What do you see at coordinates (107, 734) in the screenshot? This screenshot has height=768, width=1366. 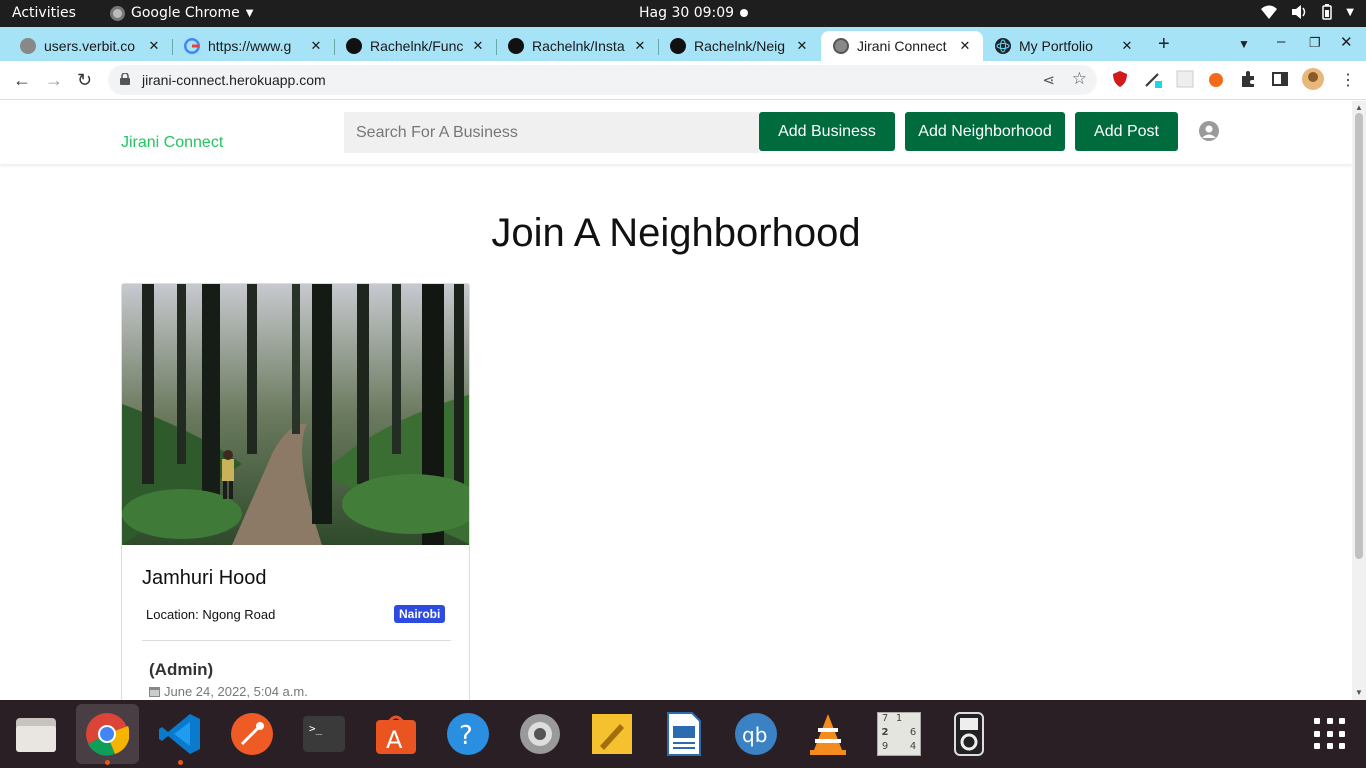 I see `chrome-icon` at bounding box center [107, 734].